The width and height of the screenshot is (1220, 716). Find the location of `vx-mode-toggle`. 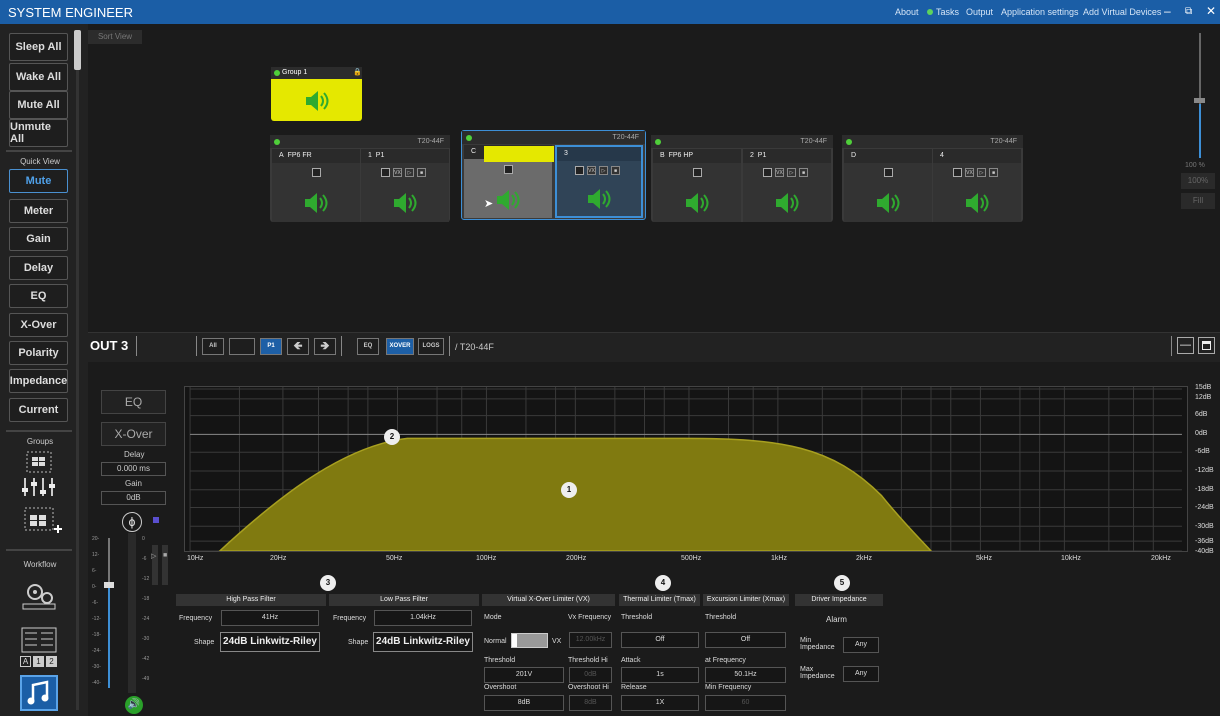

vx-mode-toggle is located at coordinates (529, 640).